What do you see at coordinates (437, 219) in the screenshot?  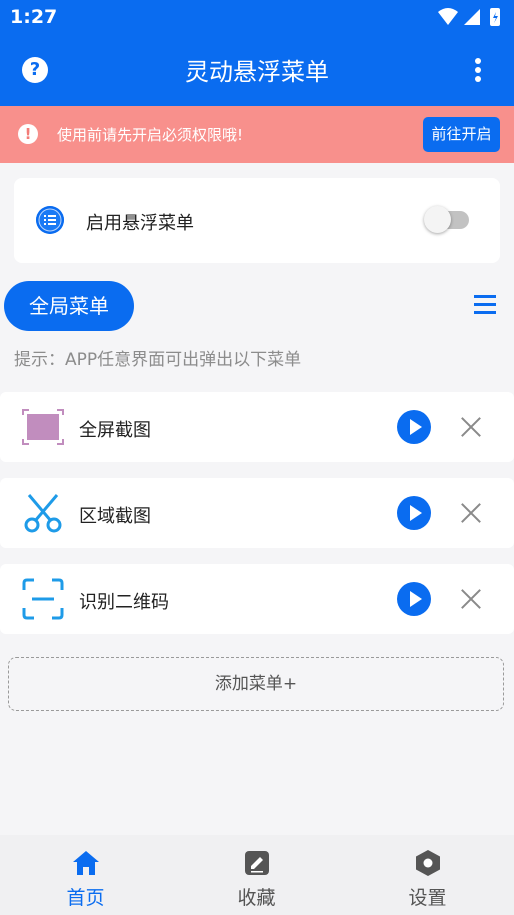 I see `enable-toggle-thumb` at bounding box center [437, 219].